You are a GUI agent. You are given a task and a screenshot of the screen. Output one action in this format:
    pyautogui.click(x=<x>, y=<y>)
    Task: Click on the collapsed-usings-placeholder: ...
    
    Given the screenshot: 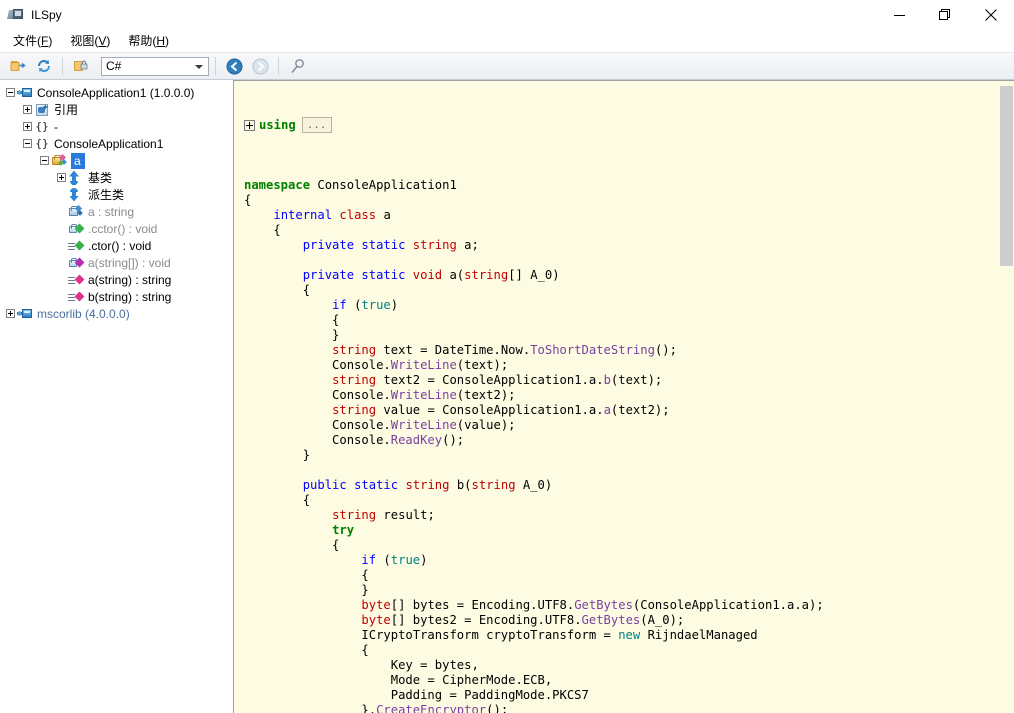 What is the action you would take?
    pyautogui.click(x=316, y=125)
    